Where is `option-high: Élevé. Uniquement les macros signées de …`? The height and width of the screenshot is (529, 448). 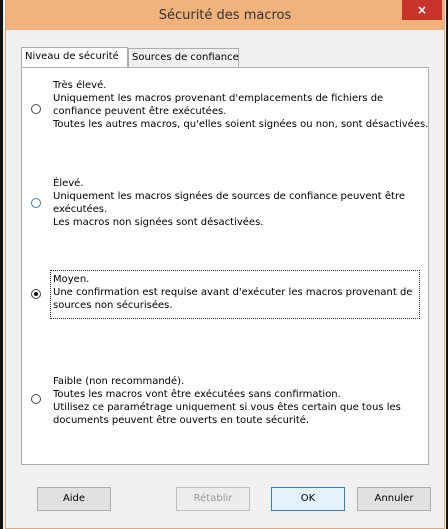 option-high: Élevé. Uniquement les macros signées de … is located at coordinates (225, 208).